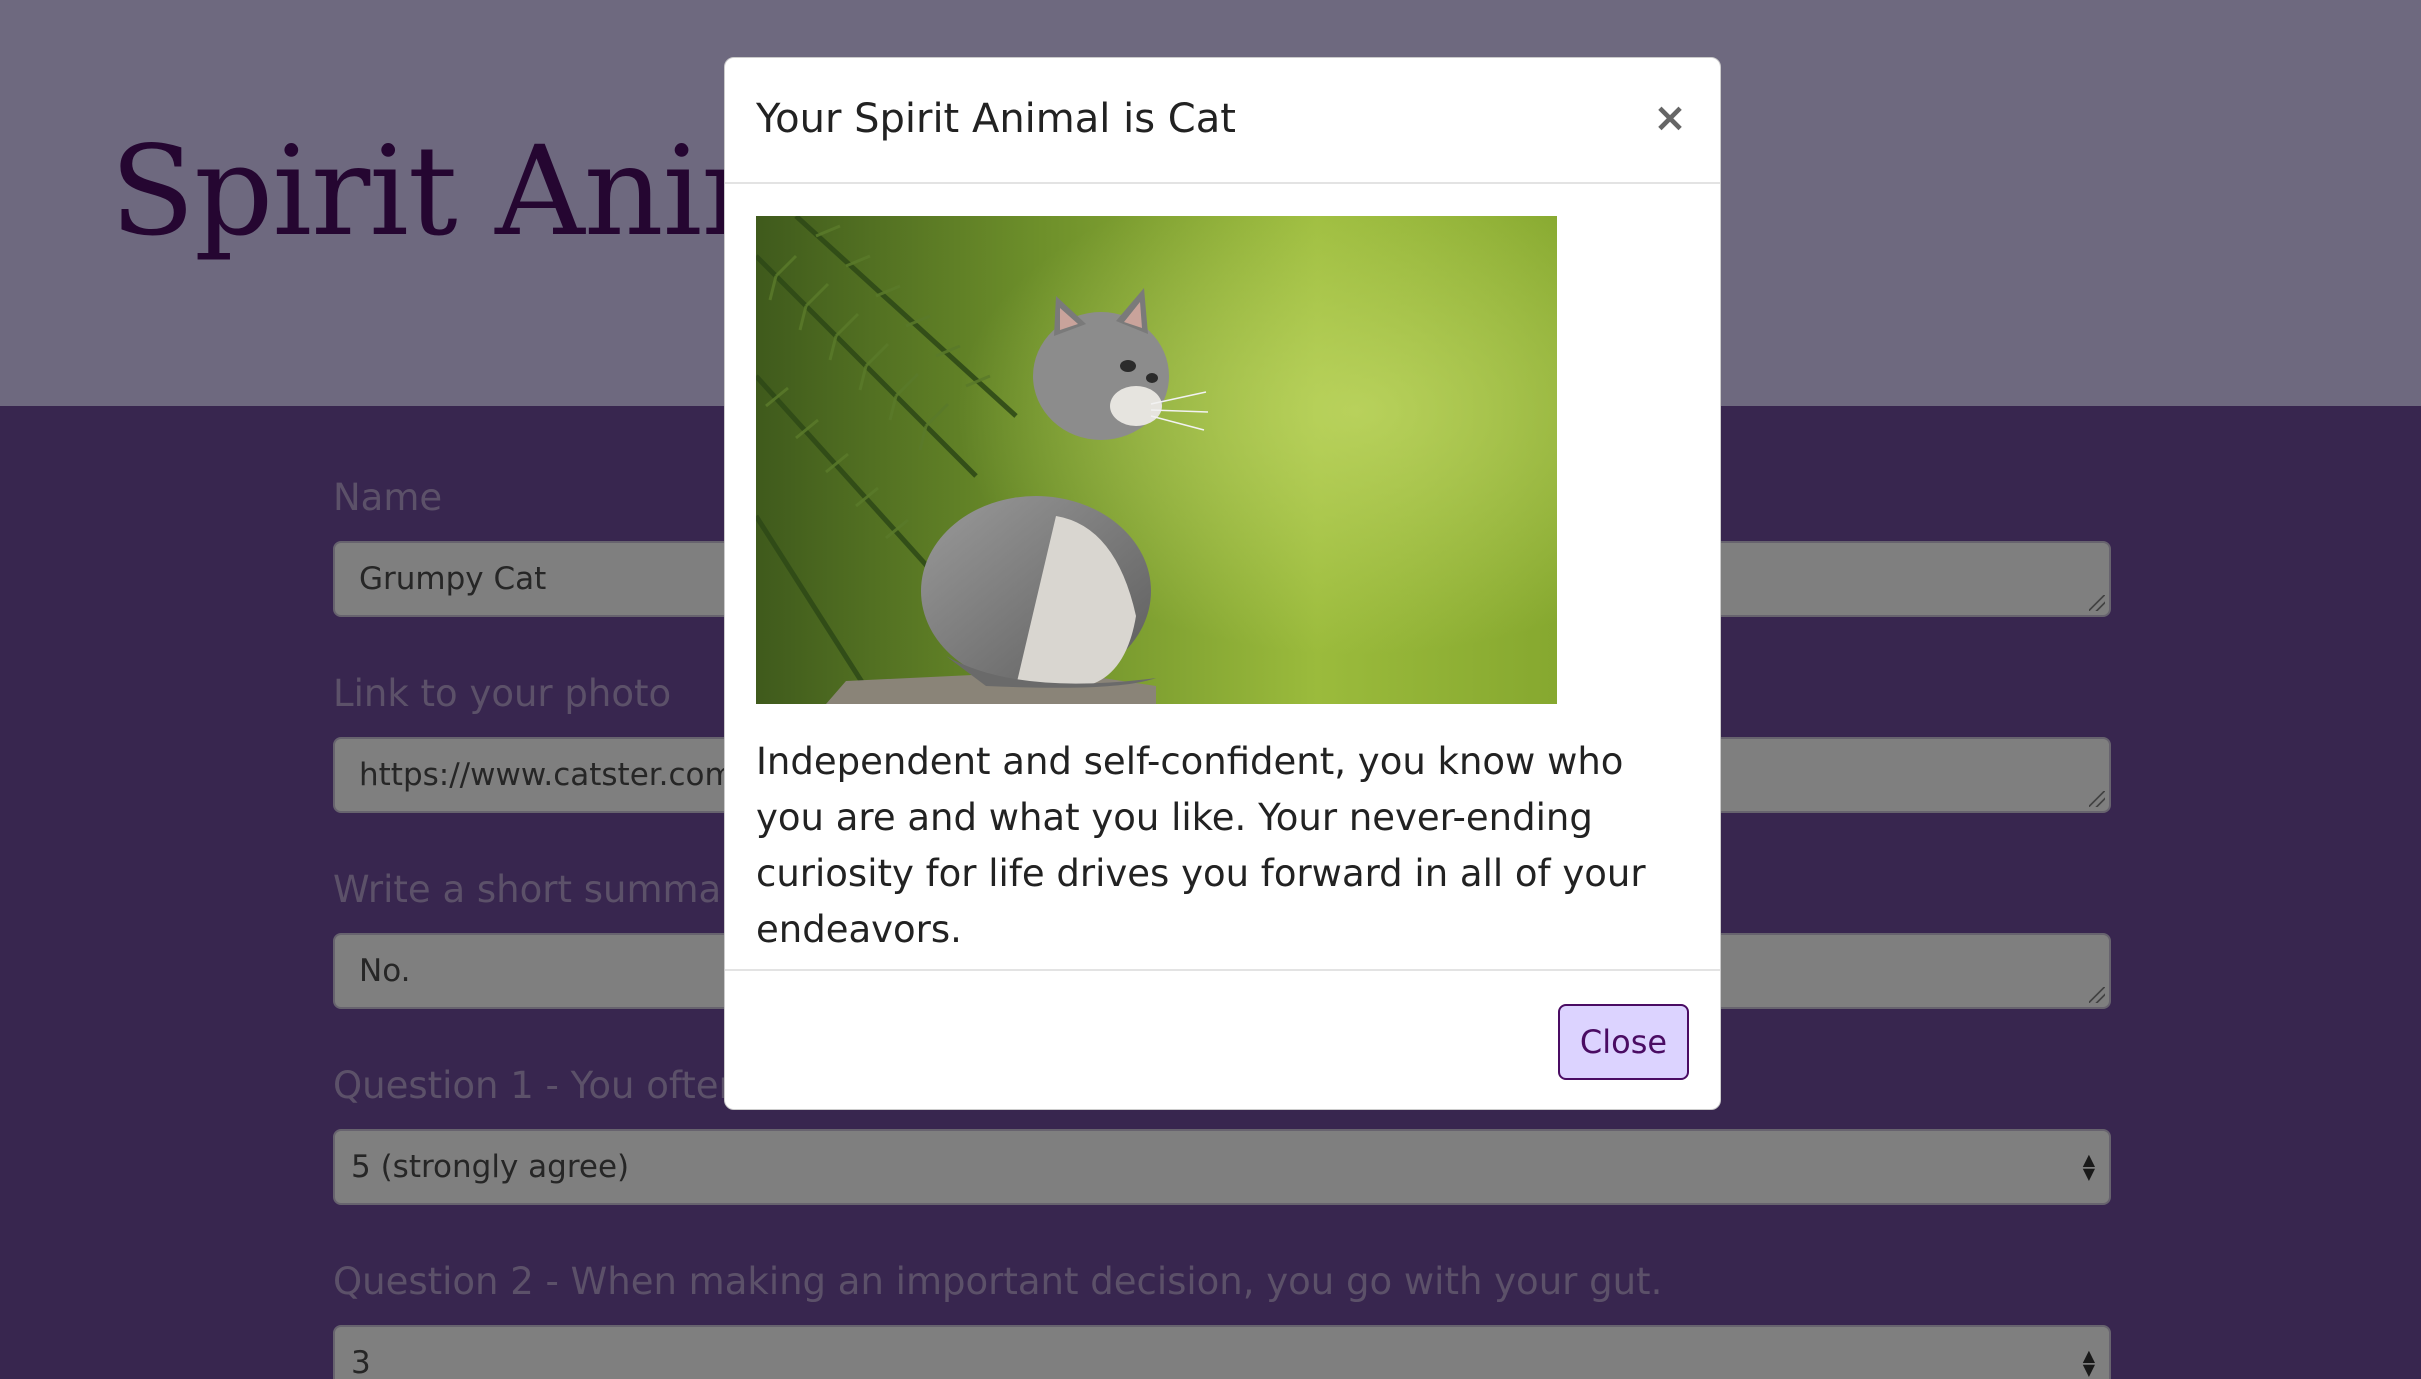 Image resolution: width=2421 pixels, height=1379 pixels. I want to click on cat-photo-illustration, so click(1156, 460).